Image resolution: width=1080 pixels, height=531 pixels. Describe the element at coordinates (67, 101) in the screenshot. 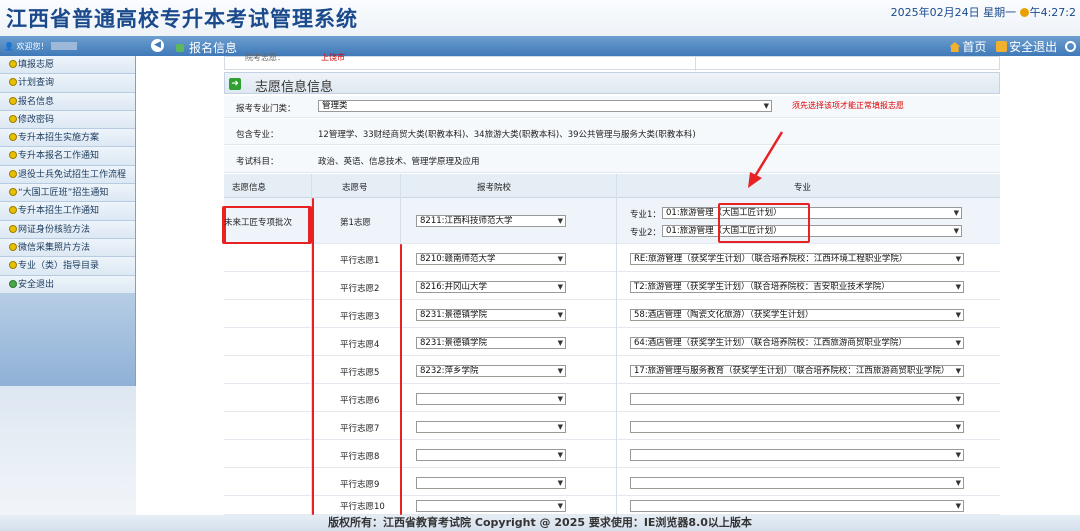

I see `sidebar-item-registration-info: 报名信息` at that location.